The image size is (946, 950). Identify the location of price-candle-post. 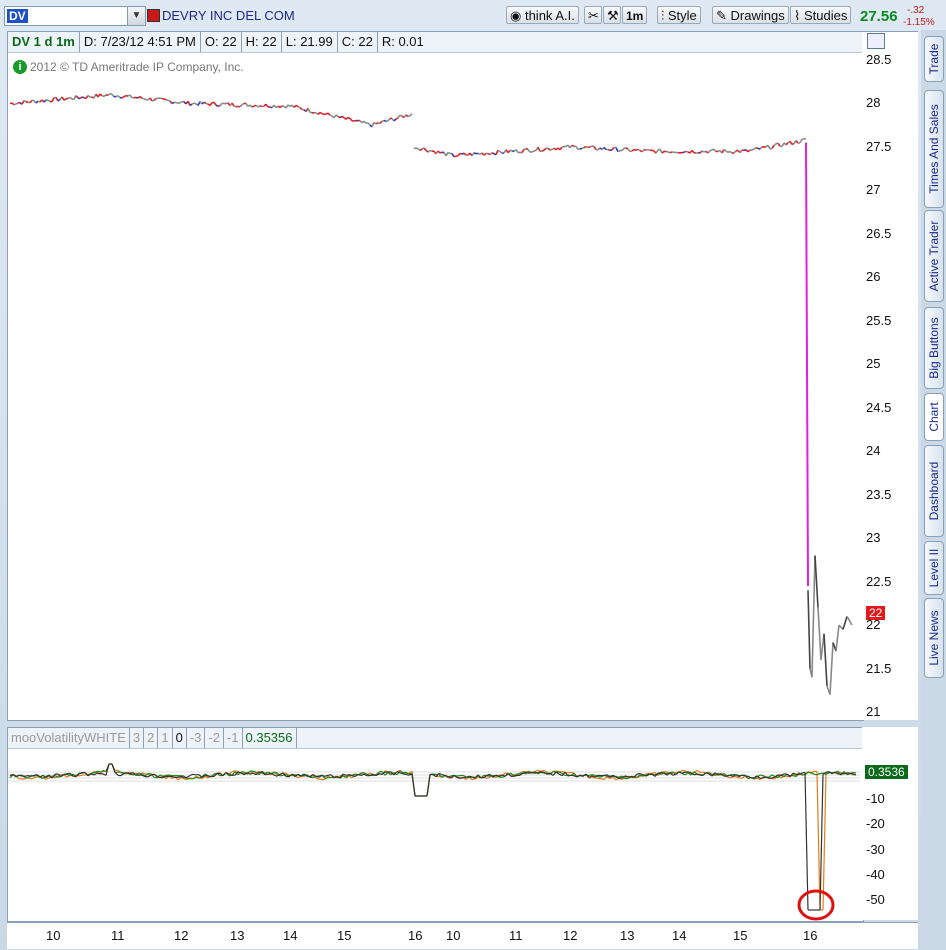
(845, 623).